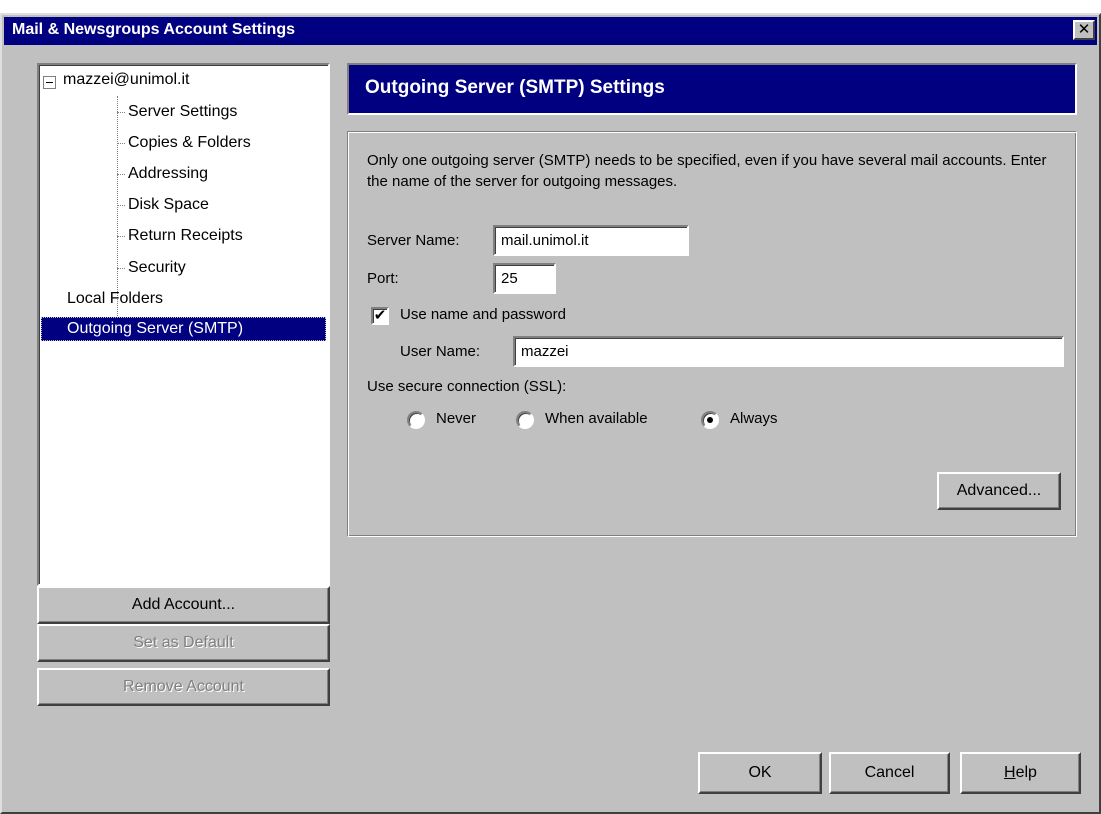  I want to click on ssl-label: Use secure connection (SSL):, so click(467, 386).